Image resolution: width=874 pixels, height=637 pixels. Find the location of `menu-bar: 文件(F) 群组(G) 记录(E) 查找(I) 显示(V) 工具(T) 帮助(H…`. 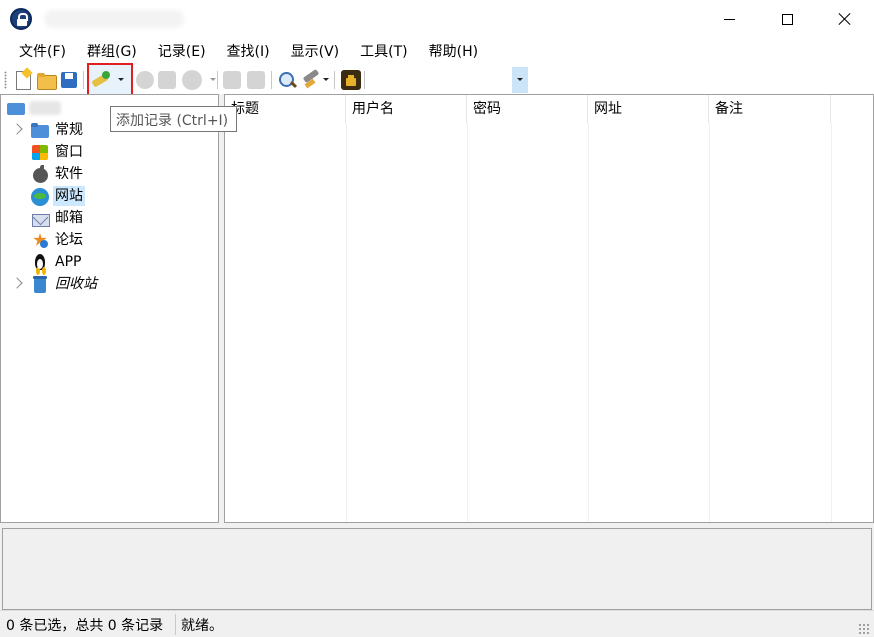

menu-bar: 文件(F) 群组(G) 记录(E) 查找(I) 显示(V) 工具(T) 帮助(H… is located at coordinates (437, 52).